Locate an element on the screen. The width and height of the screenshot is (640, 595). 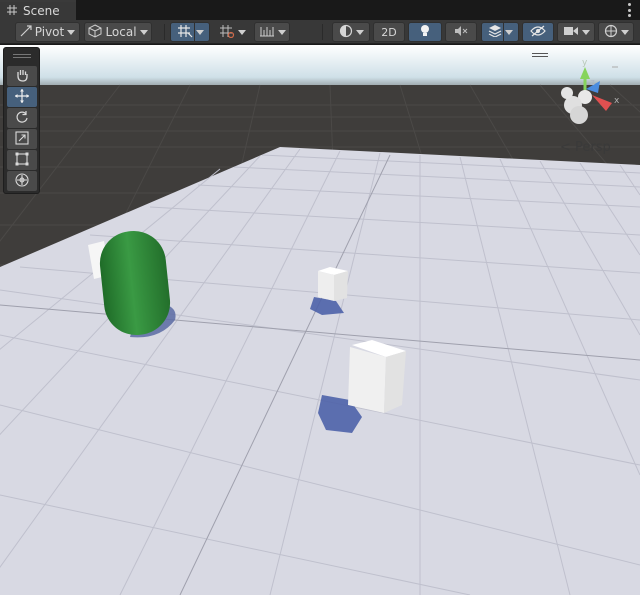
speaker-muted-icon is located at coordinates (461, 32).